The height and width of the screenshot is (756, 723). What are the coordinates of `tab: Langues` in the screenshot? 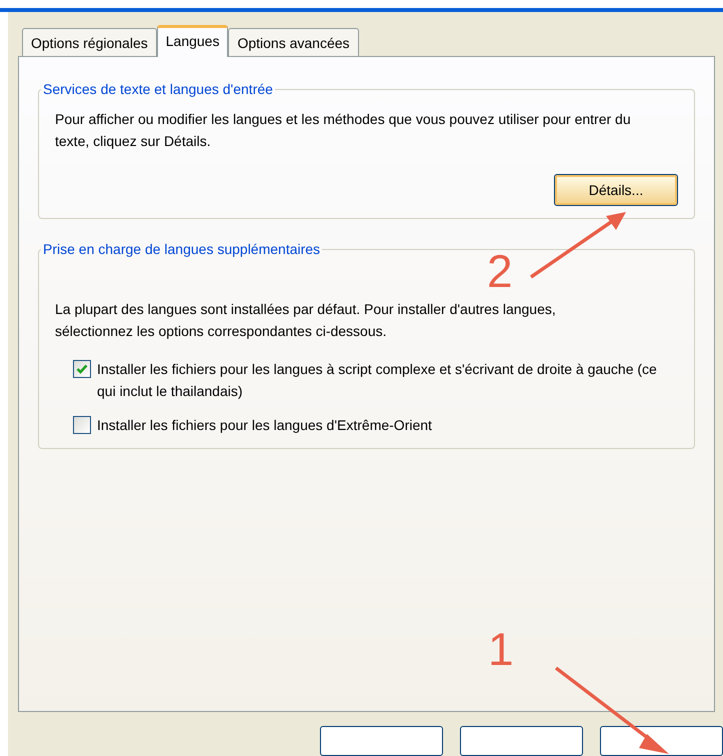 It's located at (192, 41).